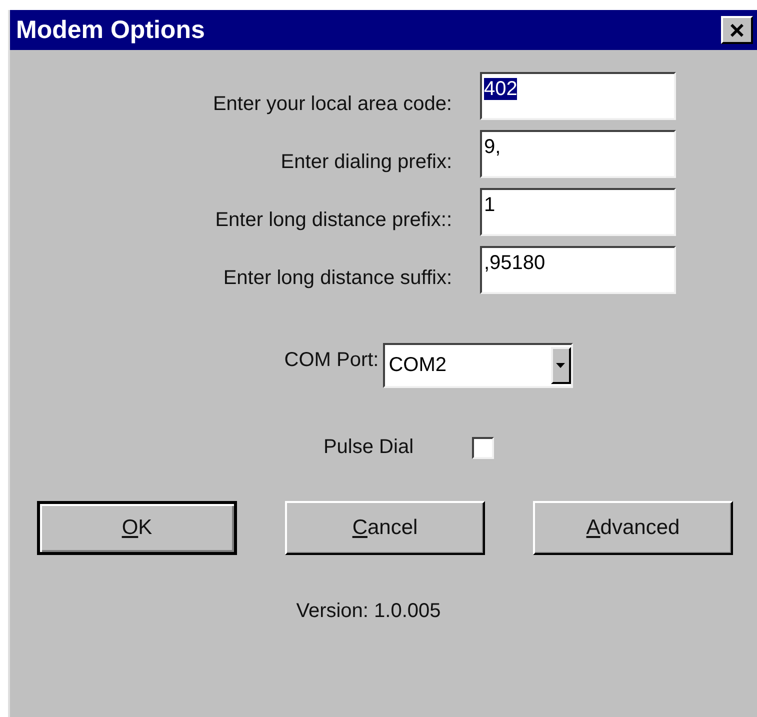 The height and width of the screenshot is (717, 757). Describe the element at coordinates (578, 96) in the screenshot. I see `input-field: 402` at that location.